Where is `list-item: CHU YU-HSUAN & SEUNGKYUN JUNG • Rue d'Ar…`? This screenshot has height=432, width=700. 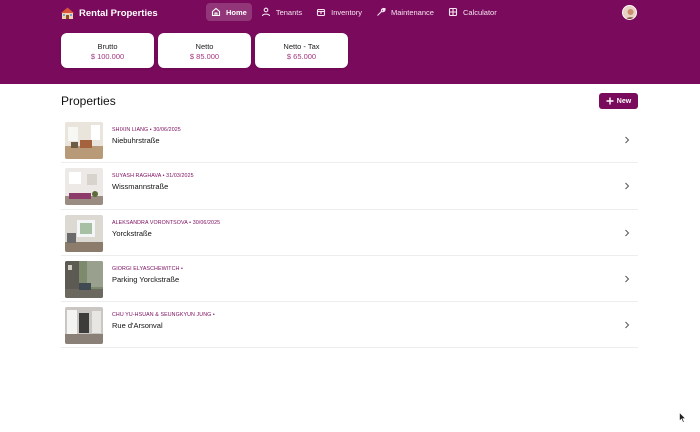 list-item: CHU YU-HSUAN & SEUNGKYUN JUNG • Rue d'Ar… is located at coordinates (349, 325).